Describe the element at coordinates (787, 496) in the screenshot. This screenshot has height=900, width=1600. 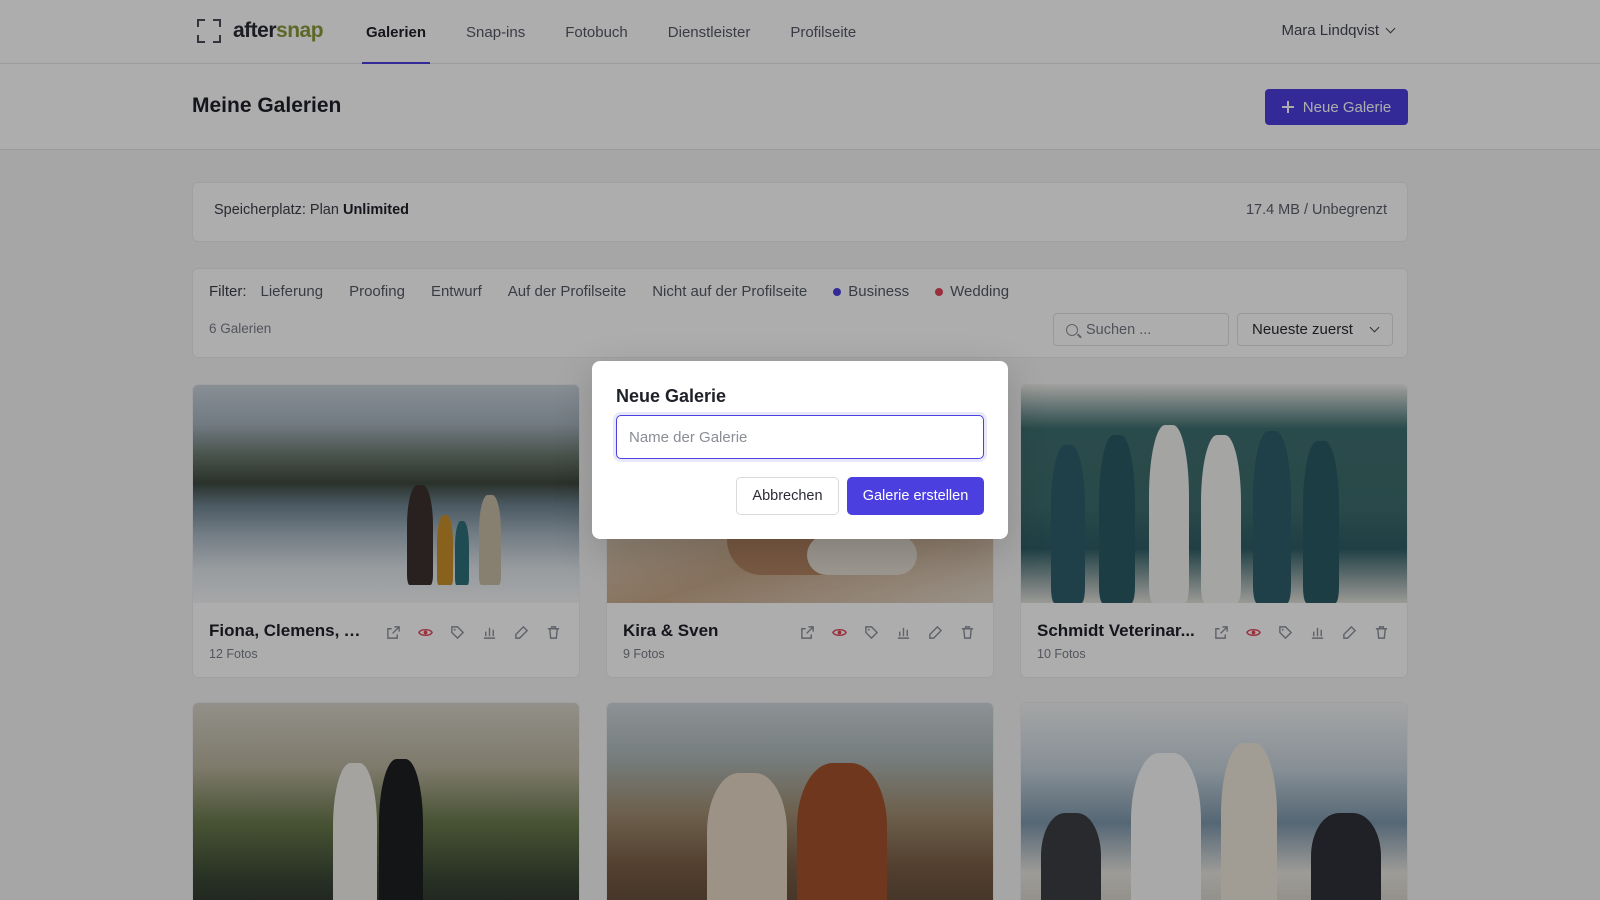
I see `cancel-button: Abbrechen` at that location.